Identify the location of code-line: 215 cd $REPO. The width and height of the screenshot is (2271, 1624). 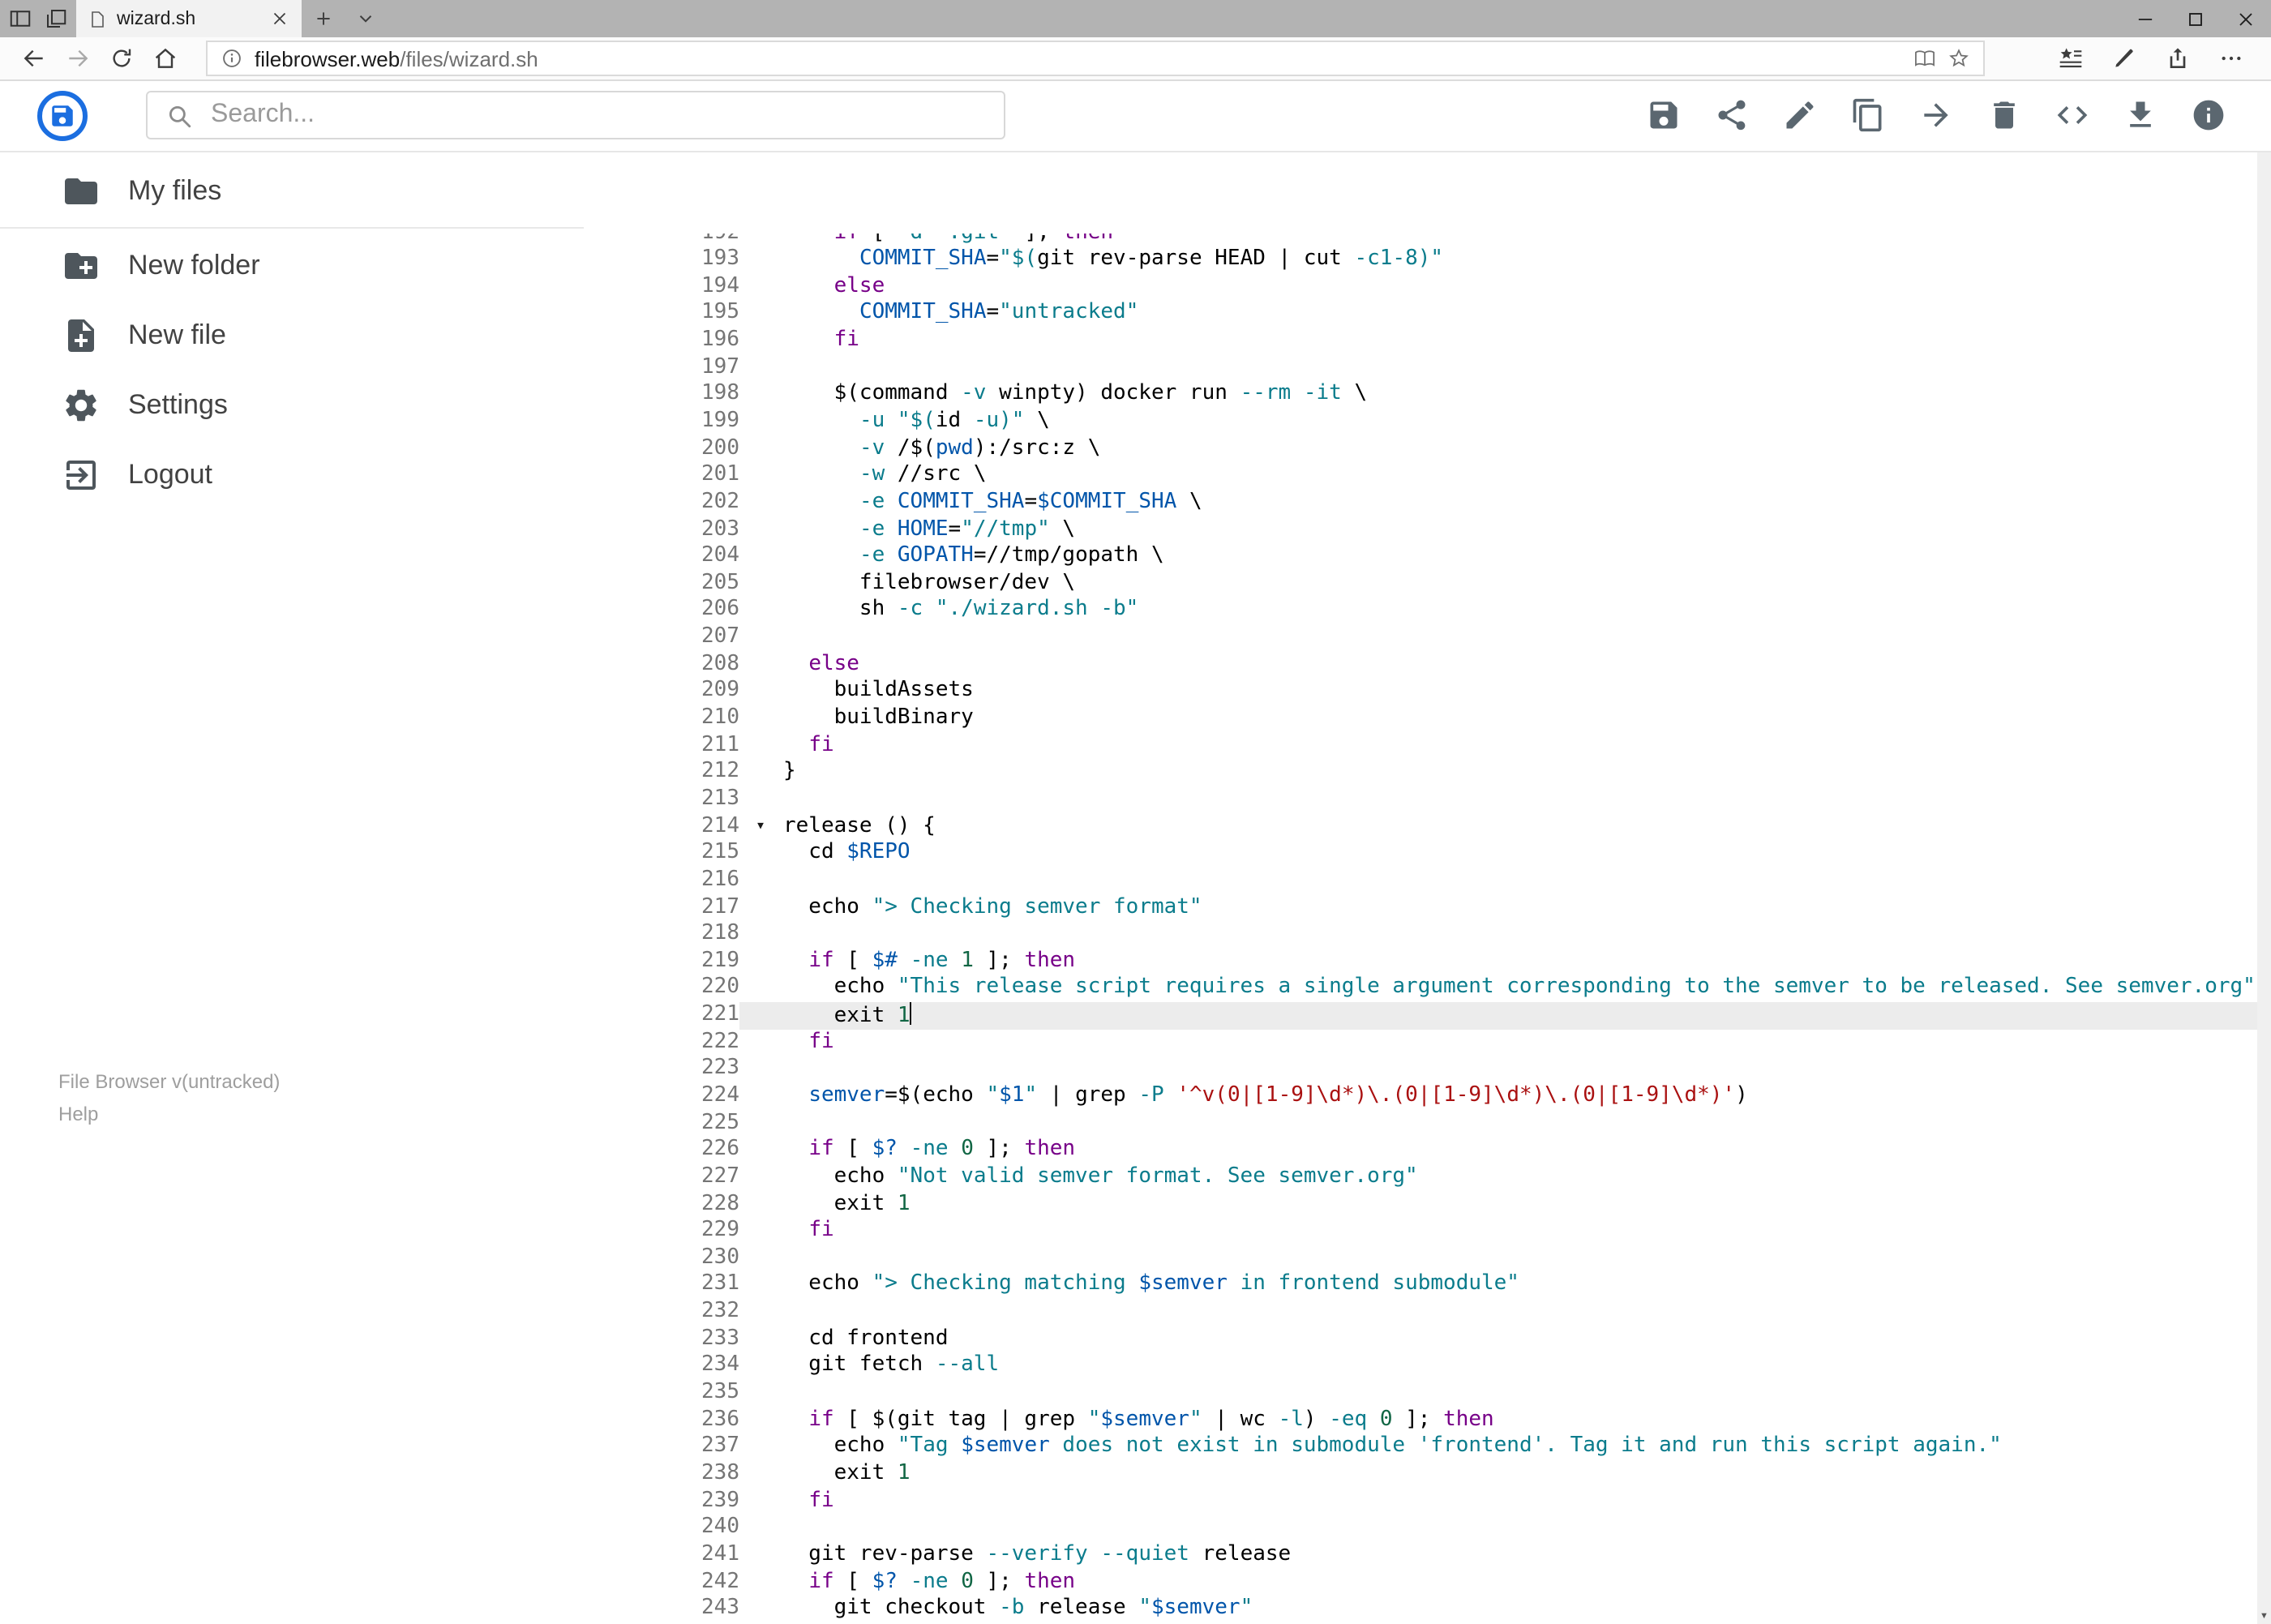
(1421, 854).